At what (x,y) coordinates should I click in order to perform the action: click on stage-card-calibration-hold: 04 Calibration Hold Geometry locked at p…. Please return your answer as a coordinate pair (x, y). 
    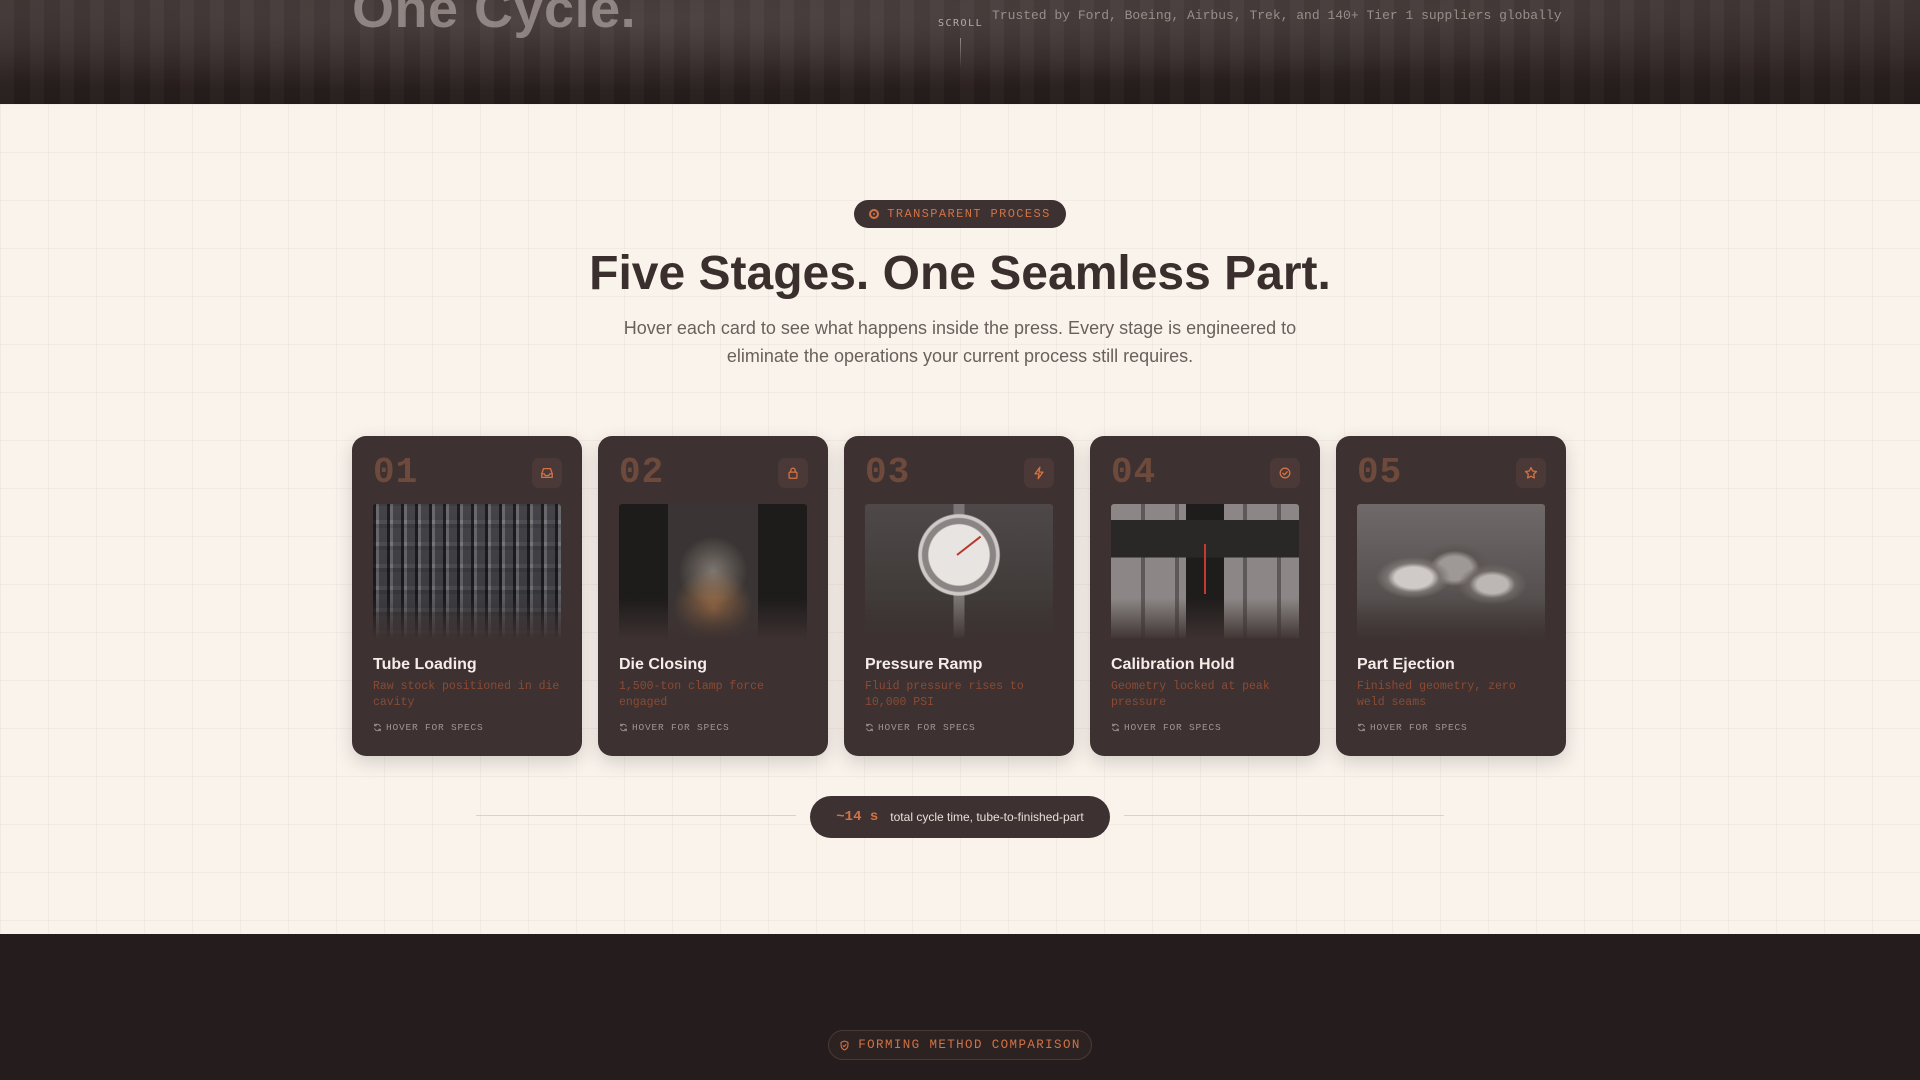
    Looking at the image, I should click on (1205, 596).